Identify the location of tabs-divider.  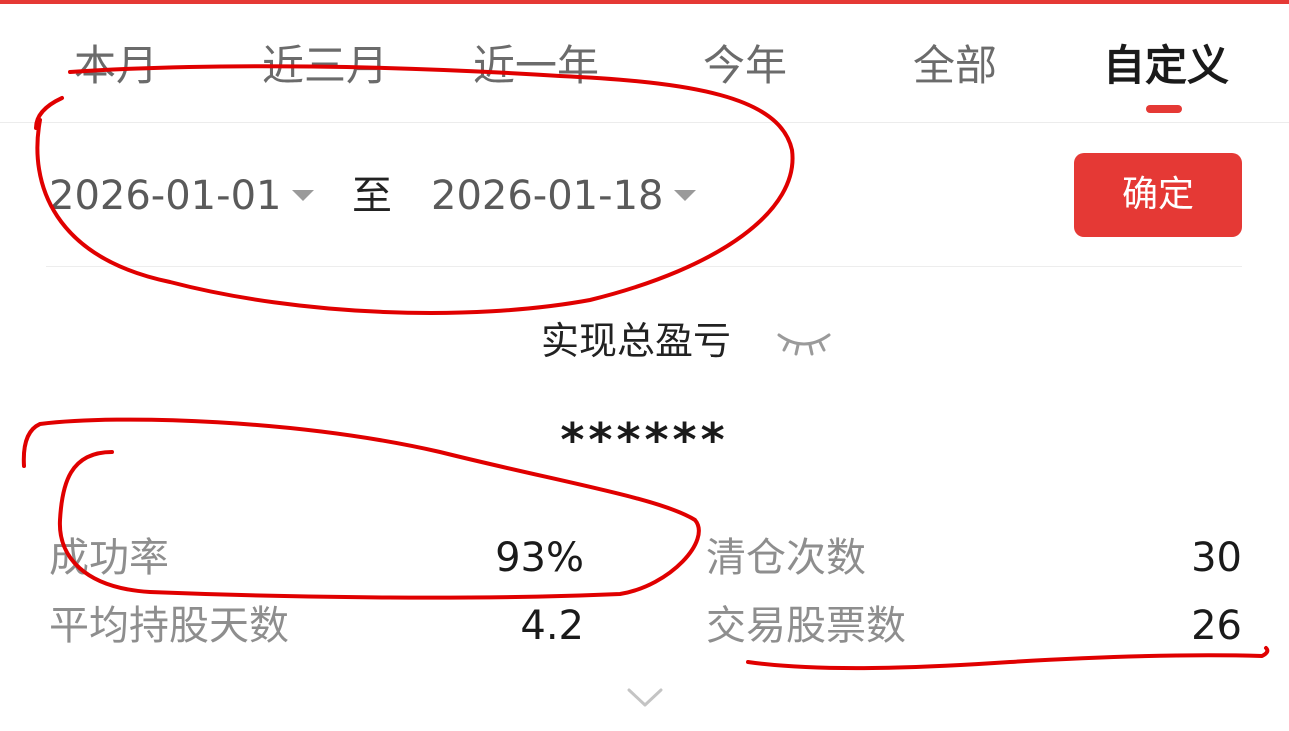
(644, 122).